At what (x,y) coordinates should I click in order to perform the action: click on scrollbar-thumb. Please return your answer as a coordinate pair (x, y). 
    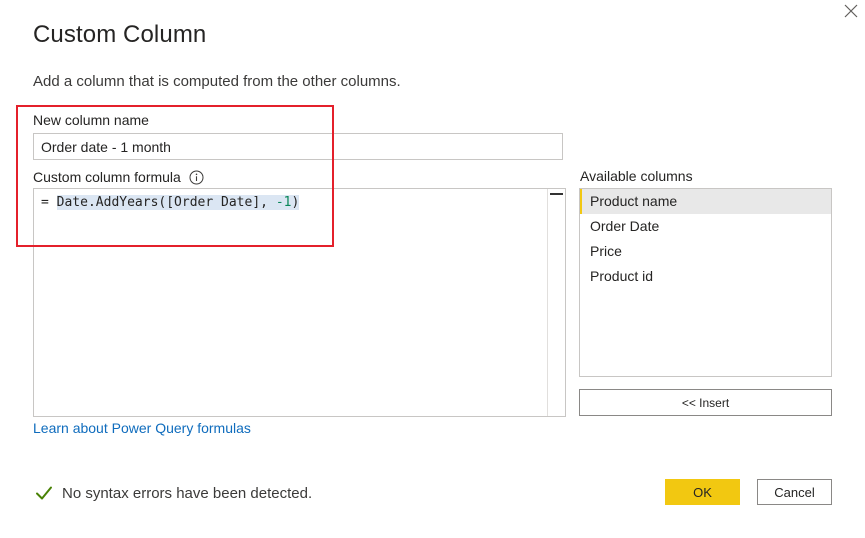
    Looking at the image, I should click on (556, 194).